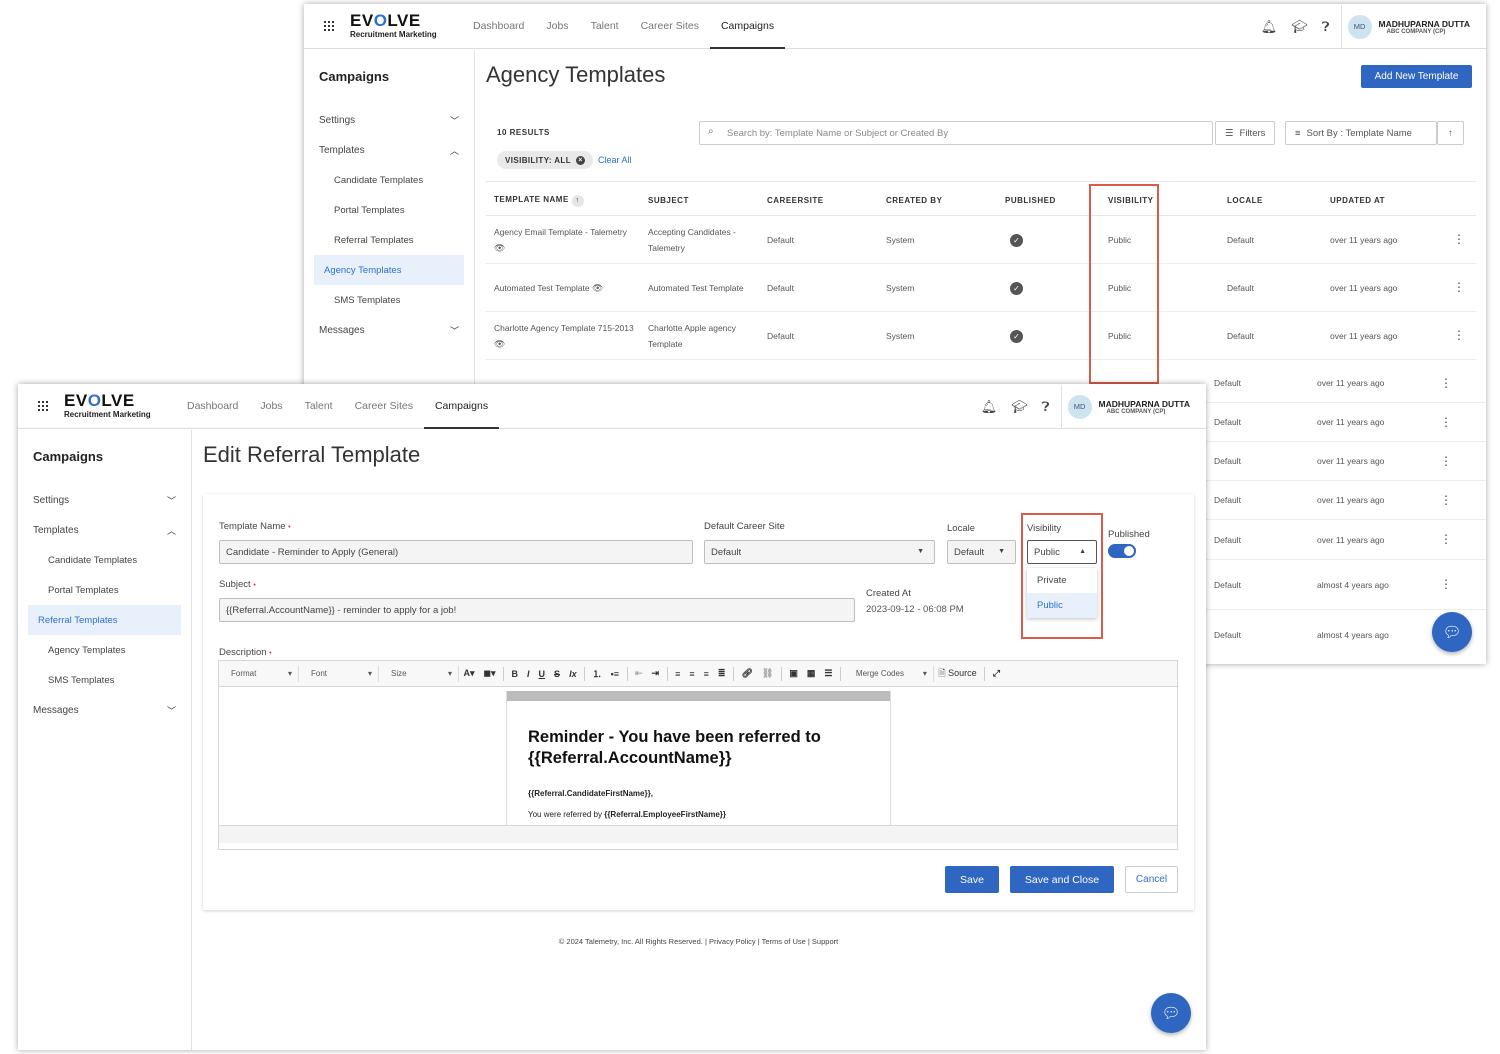  Describe the element at coordinates (419, 673) in the screenshot. I see `size-select: Size ▾` at that location.